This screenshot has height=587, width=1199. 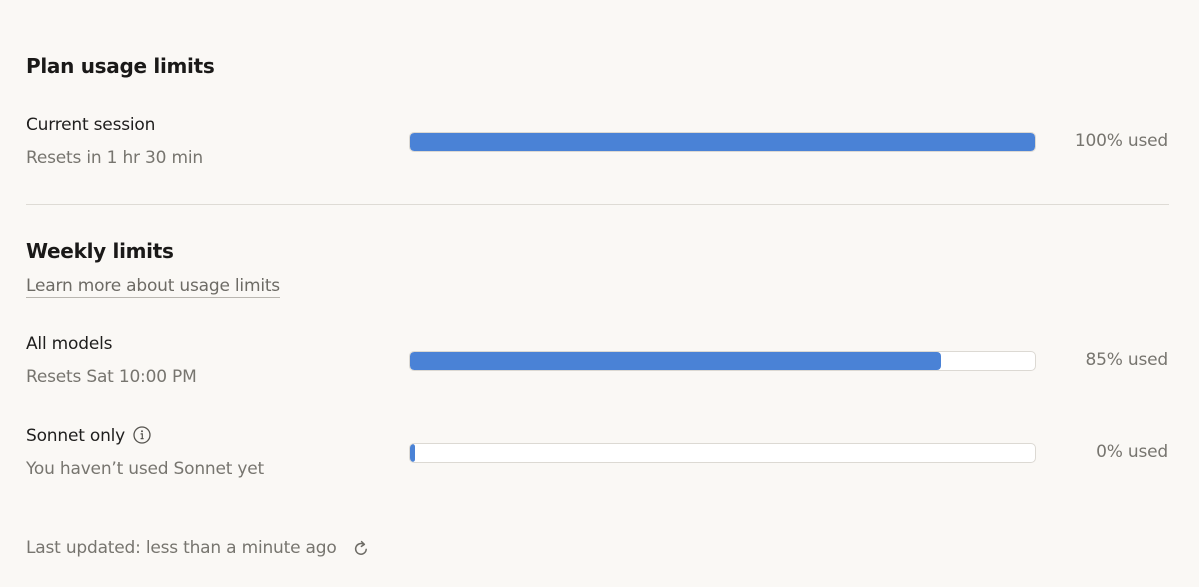 What do you see at coordinates (111, 377) in the screenshot?
I see `all-models-reset: Resets Sat 10:00 PM` at bounding box center [111, 377].